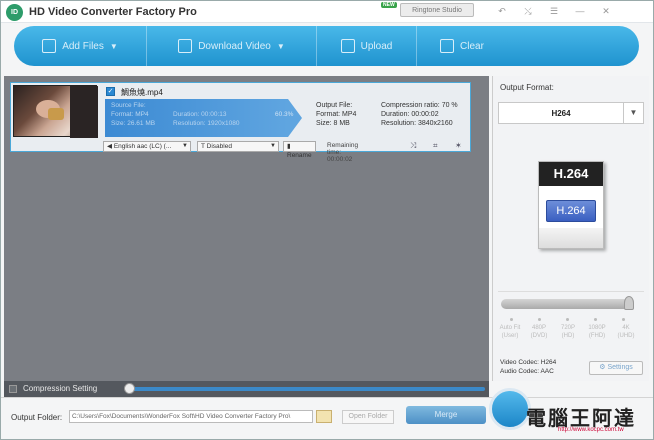 The width and height of the screenshot is (654, 440). Describe the element at coordinates (565, 304) in the screenshot. I see `quality-slider-track` at that location.